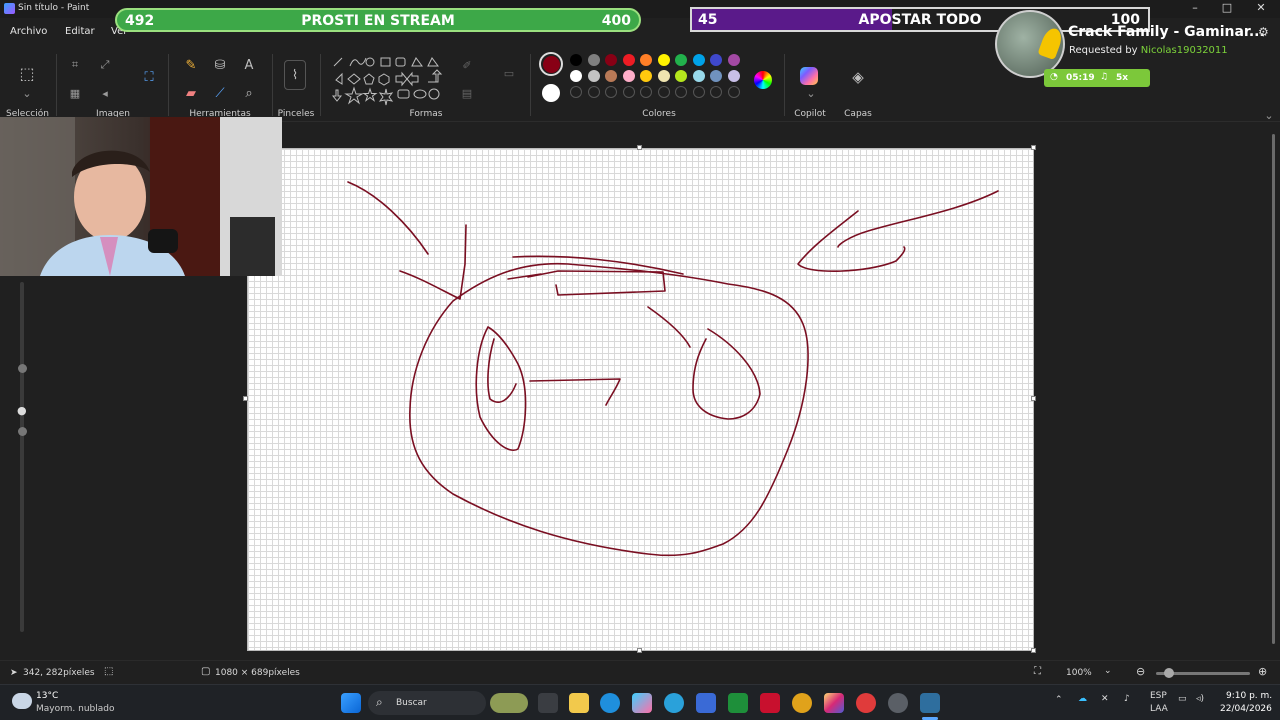 Image resolution: width=1280 pixels, height=720 pixels. I want to click on minimize-button: –, so click(1195, 9).